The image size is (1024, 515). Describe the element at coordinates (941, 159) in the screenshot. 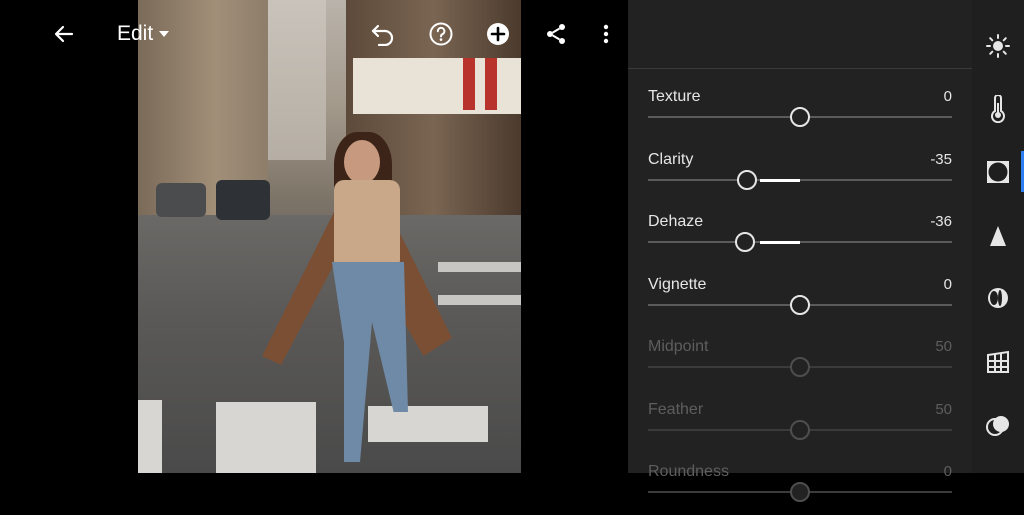

I see `slider-value: -35` at that location.